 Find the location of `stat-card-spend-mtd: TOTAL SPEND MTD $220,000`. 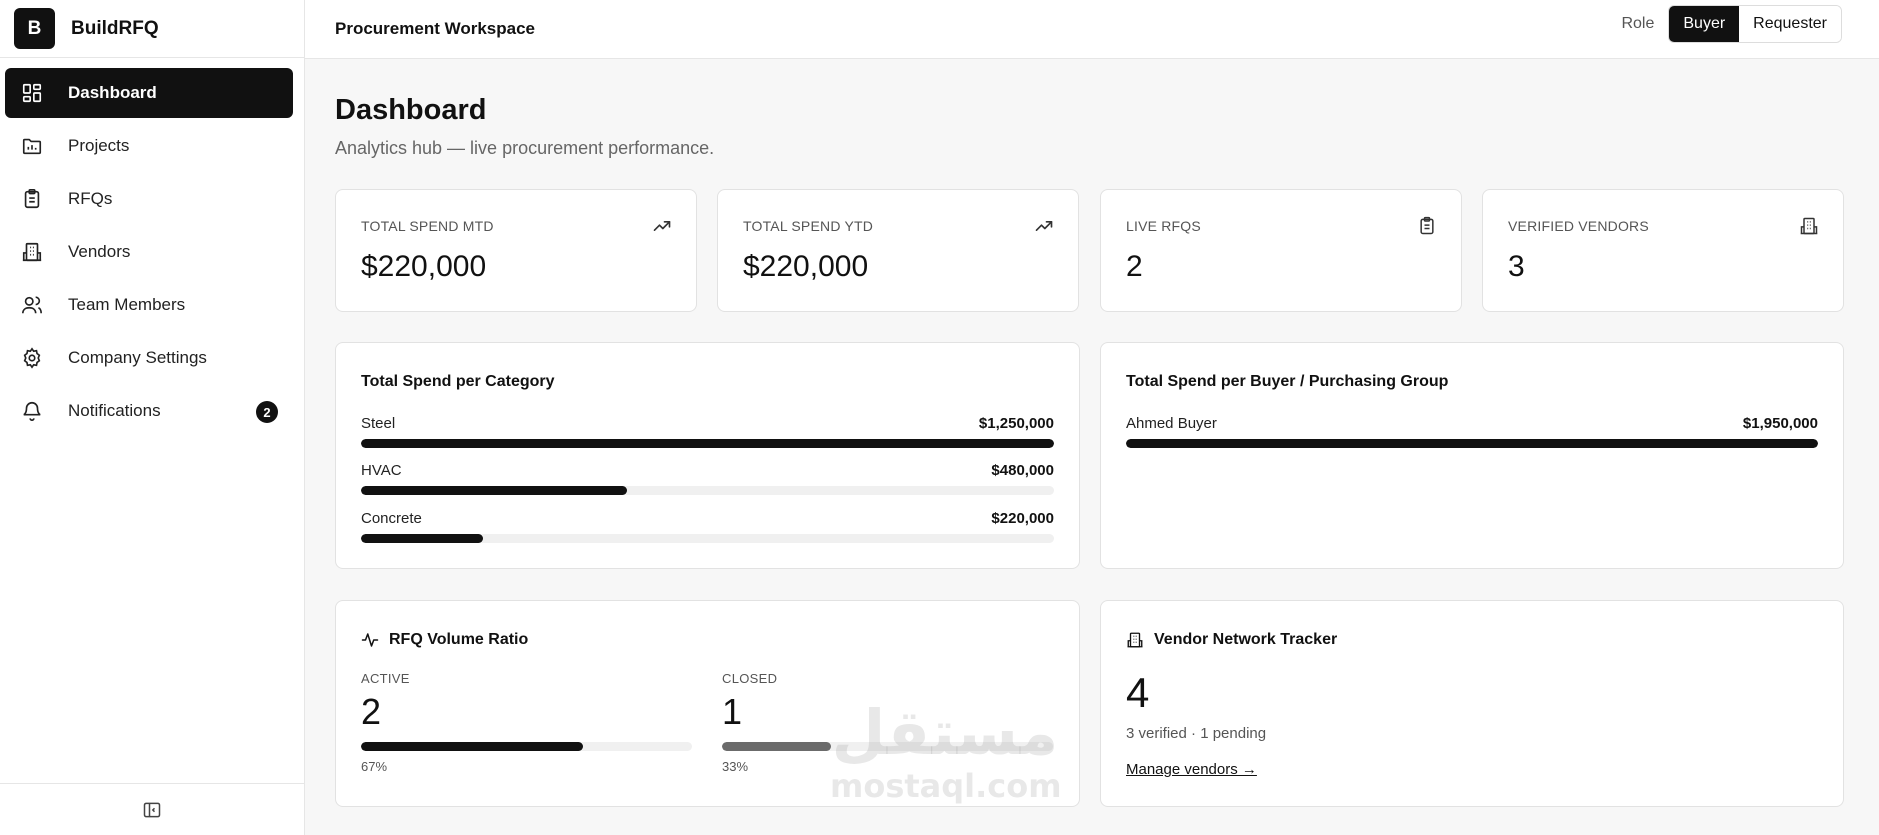

stat-card-spend-mtd: TOTAL SPEND MTD $220,000 is located at coordinates (516, 250).